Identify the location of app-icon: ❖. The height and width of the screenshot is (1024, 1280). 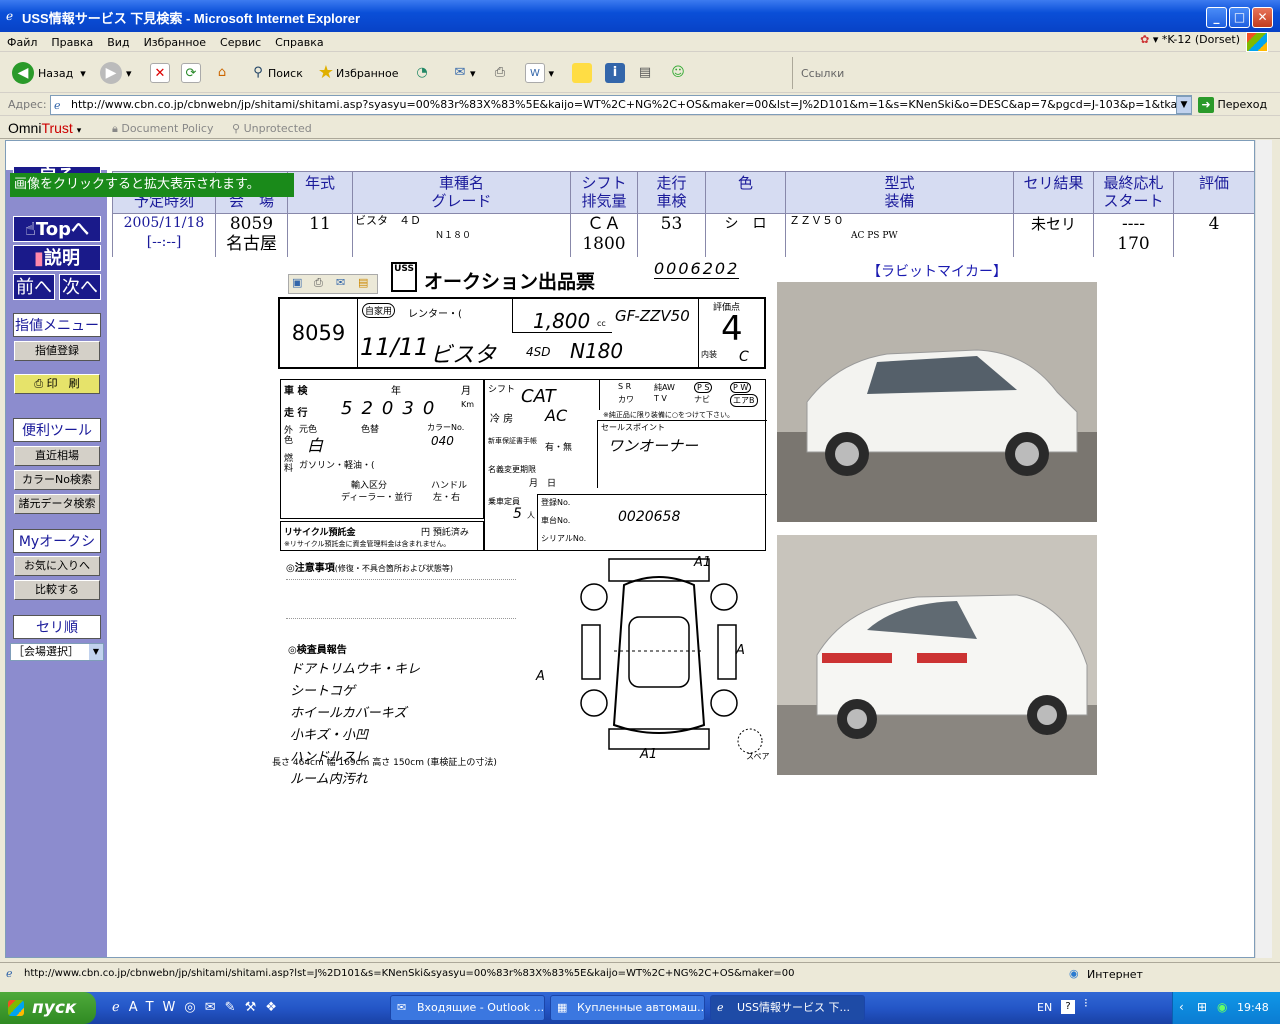
(275, 1007).